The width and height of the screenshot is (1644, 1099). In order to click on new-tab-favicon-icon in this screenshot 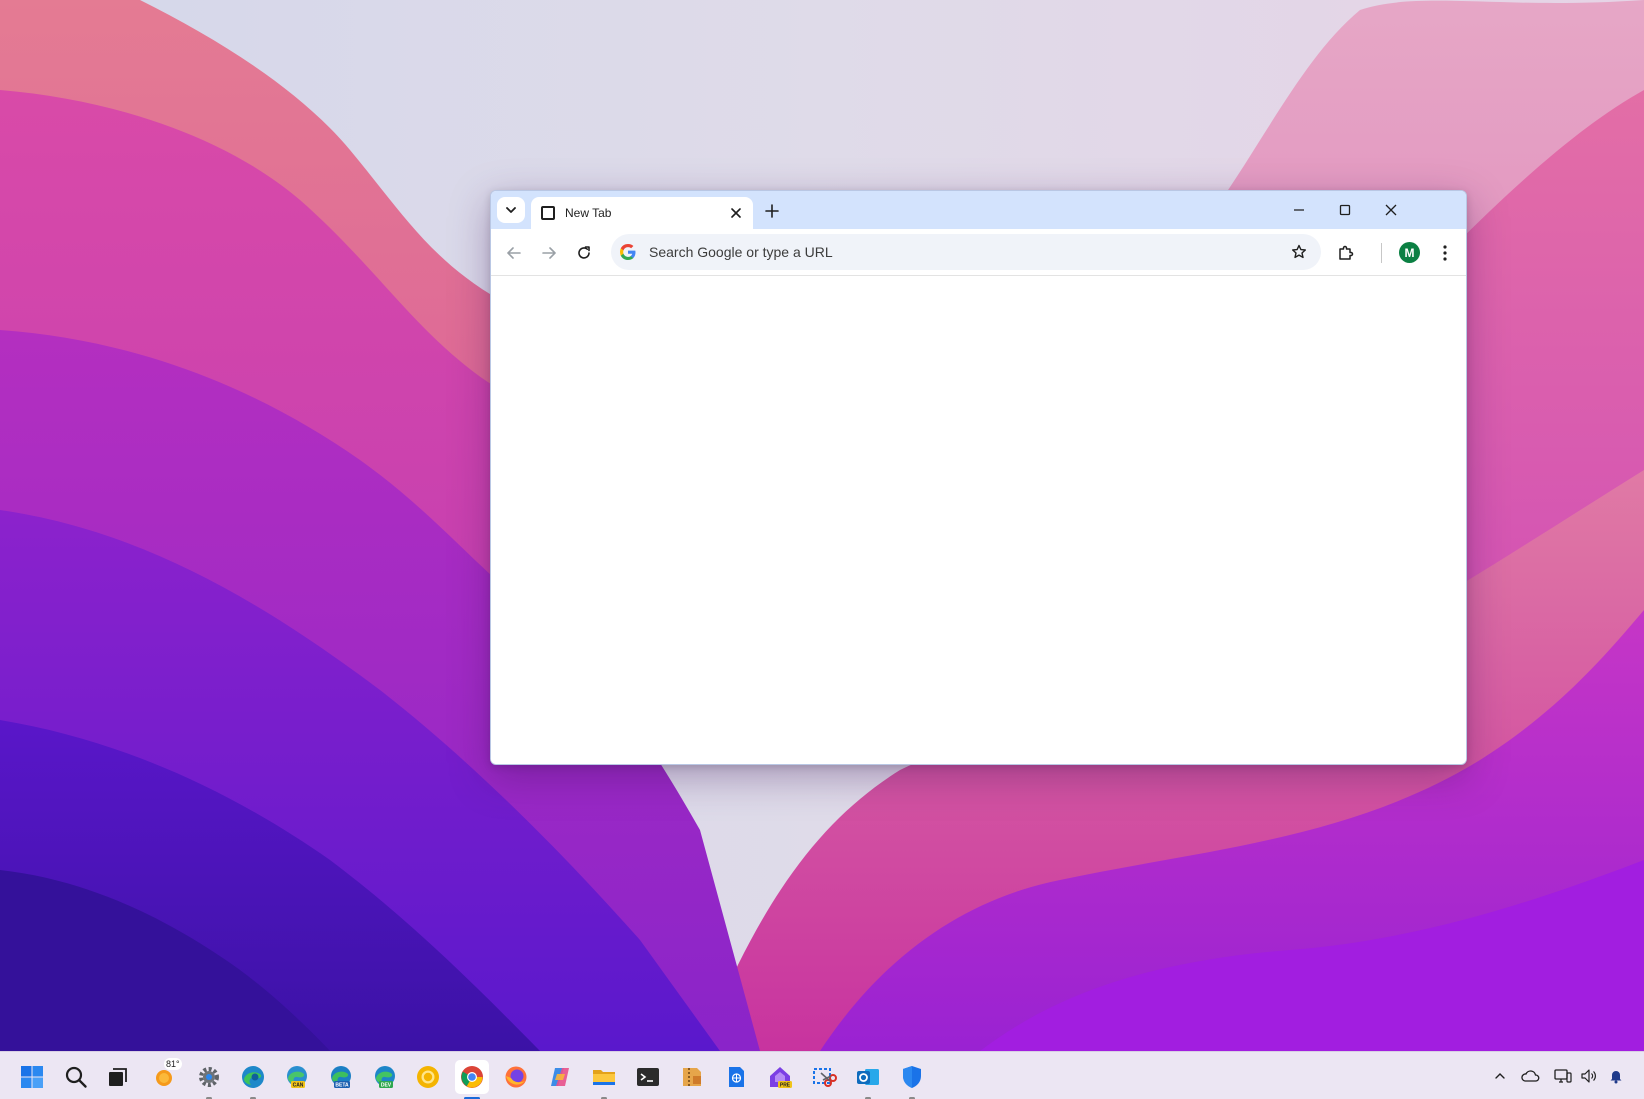, I will do `click(548, 213)`.